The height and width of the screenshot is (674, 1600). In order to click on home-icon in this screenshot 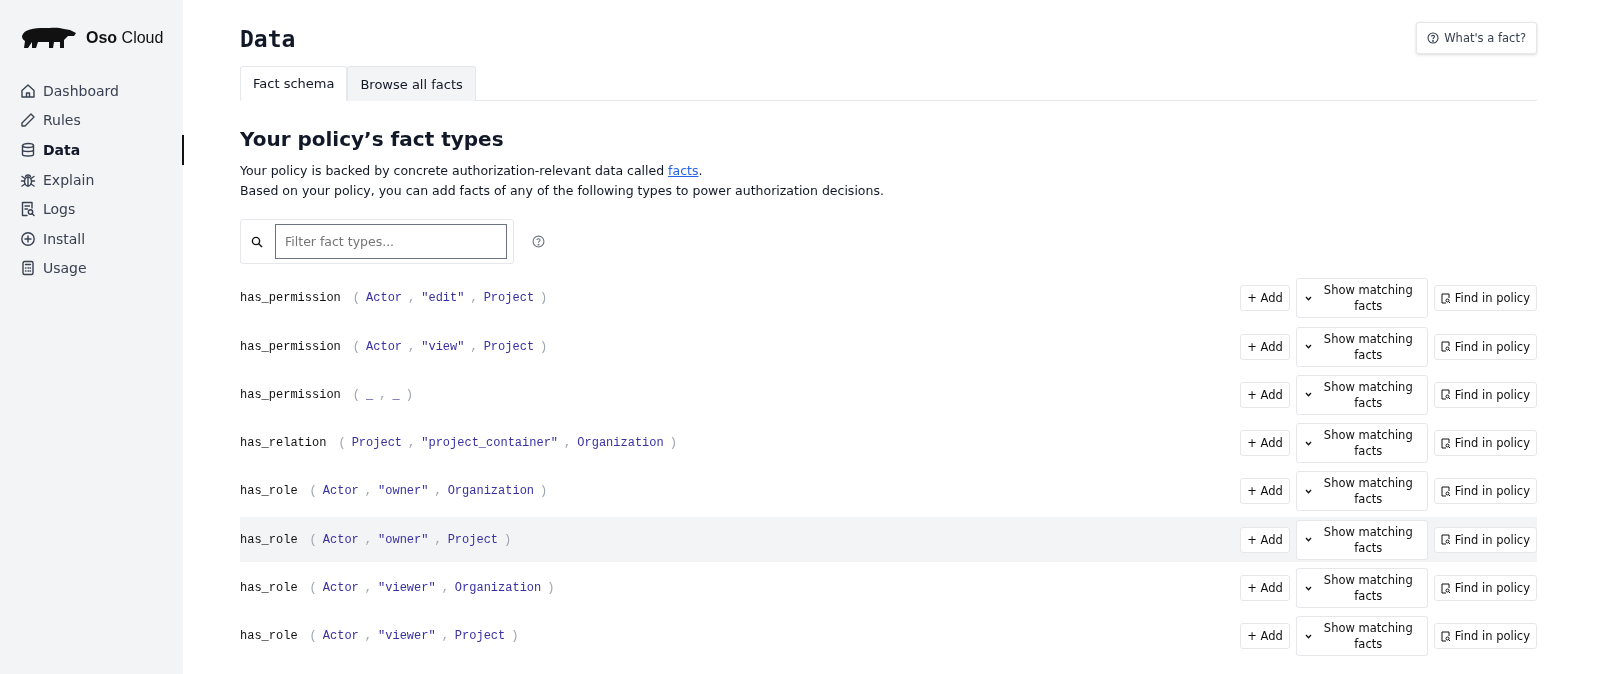, I will do `click(28, 90)`.